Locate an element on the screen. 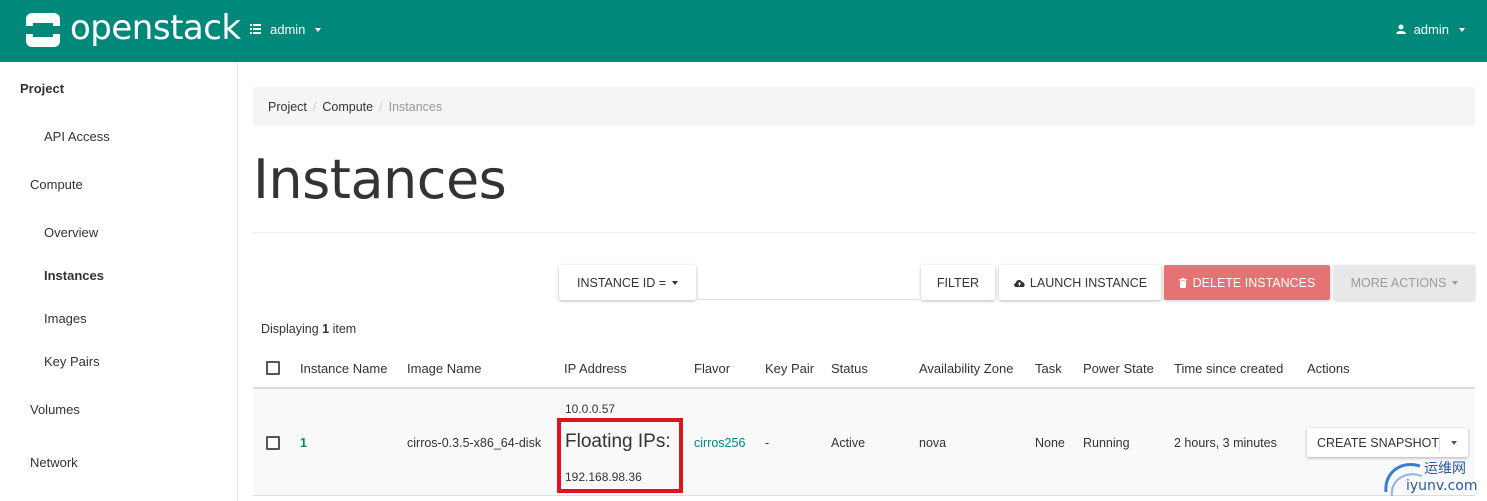 The image size is (1487, 501). breadcrumb: Project / Compute / Instances is located at coordinates (864, 106).